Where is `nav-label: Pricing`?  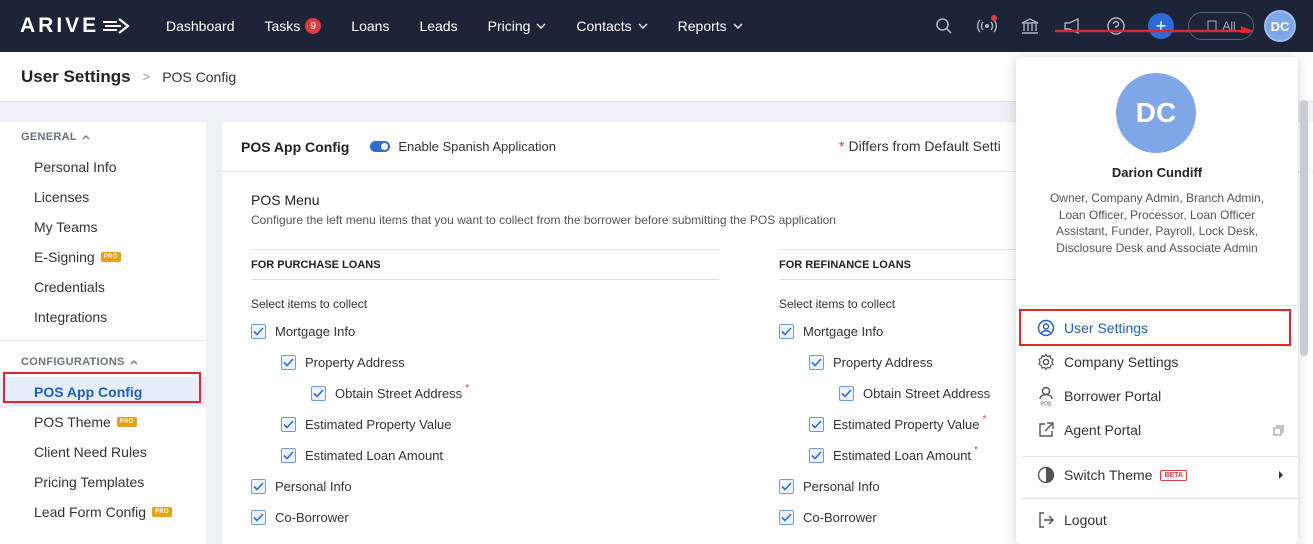
nav-label: Pricing is located at coordinates (509, 26).